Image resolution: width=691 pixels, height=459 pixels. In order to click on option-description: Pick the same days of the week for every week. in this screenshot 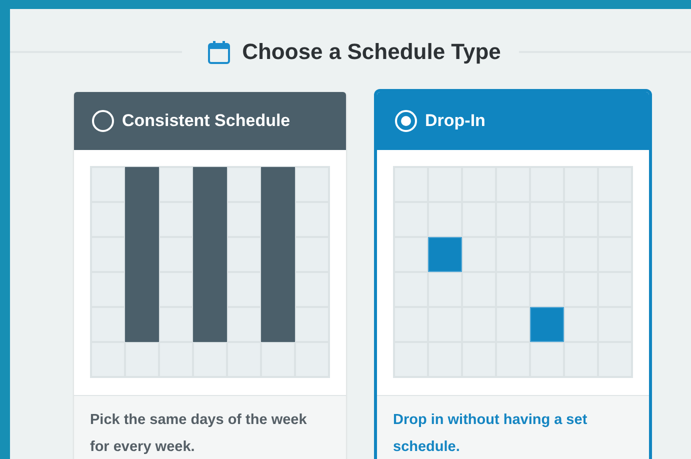, I will do `click(210, 427)`.